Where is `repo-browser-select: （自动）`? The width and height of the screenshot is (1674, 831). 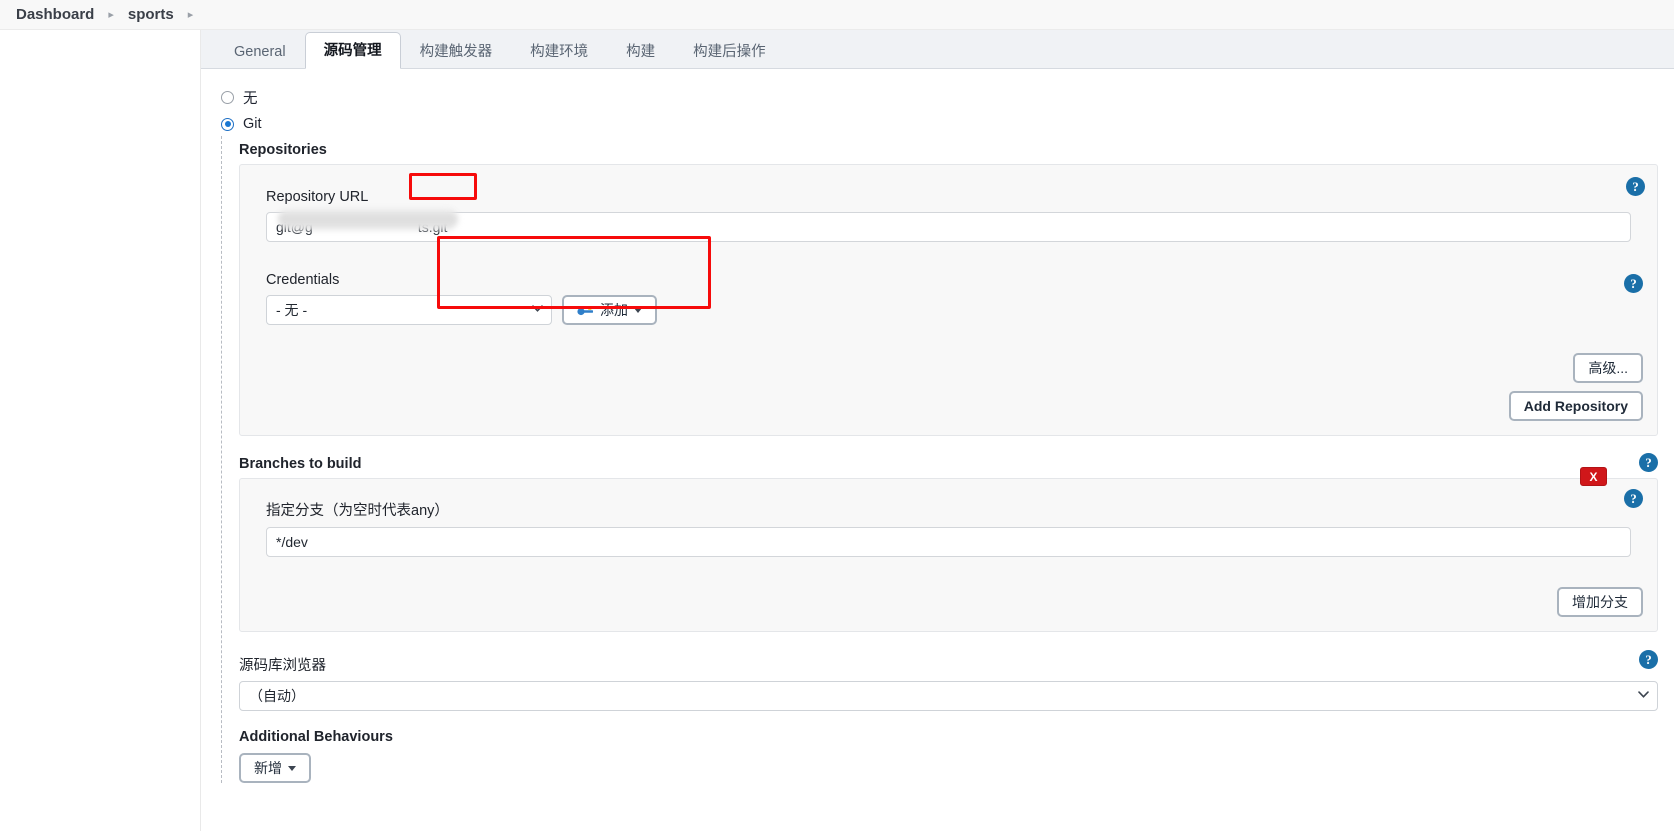 repo-browser-select: （自动） is located at coordinates (948, 696).